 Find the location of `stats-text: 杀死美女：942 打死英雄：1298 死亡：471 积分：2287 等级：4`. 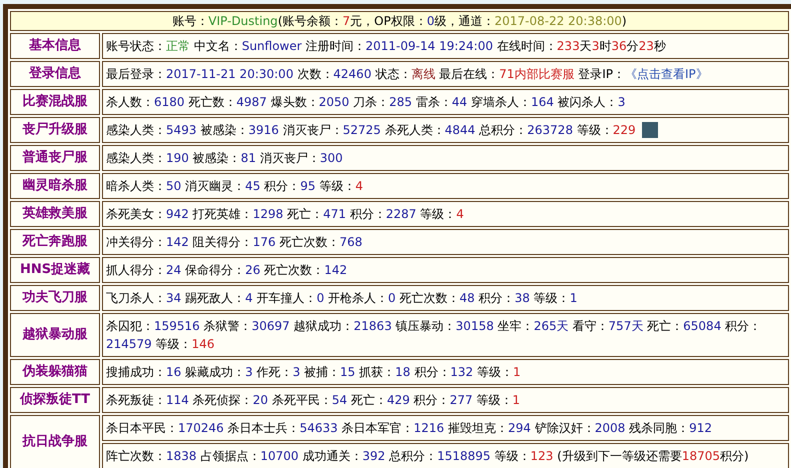

stats-text: 杀死美女：942 打死英雄：1298 死亡：471 积分：2287 等级：4 is located at coordinates (285, 214).